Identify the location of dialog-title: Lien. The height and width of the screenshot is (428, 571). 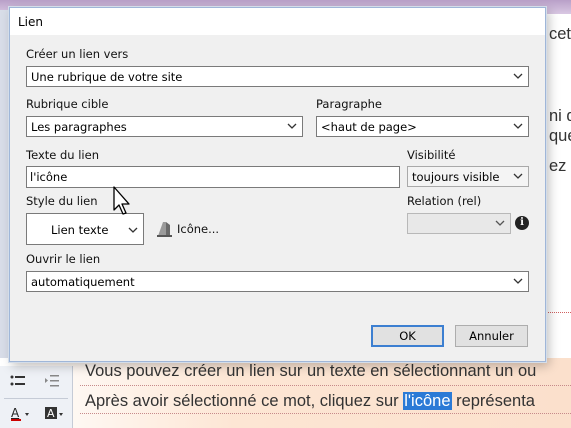
(31, 22).